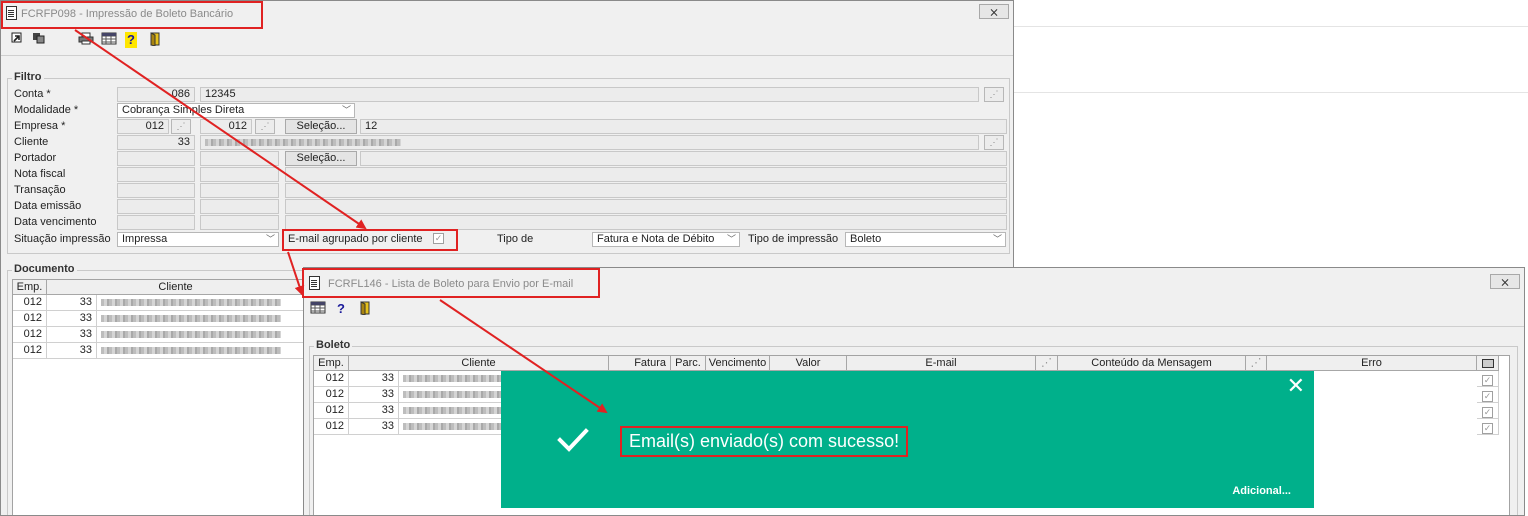  What do you see at coordinates (220, 129) in the screenshot?
I see `arrow-to-email-agrupado` at bounding box center [220, 129].